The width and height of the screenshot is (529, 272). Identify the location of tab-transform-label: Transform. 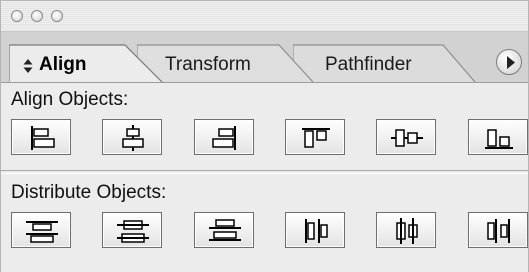
(208, 64).